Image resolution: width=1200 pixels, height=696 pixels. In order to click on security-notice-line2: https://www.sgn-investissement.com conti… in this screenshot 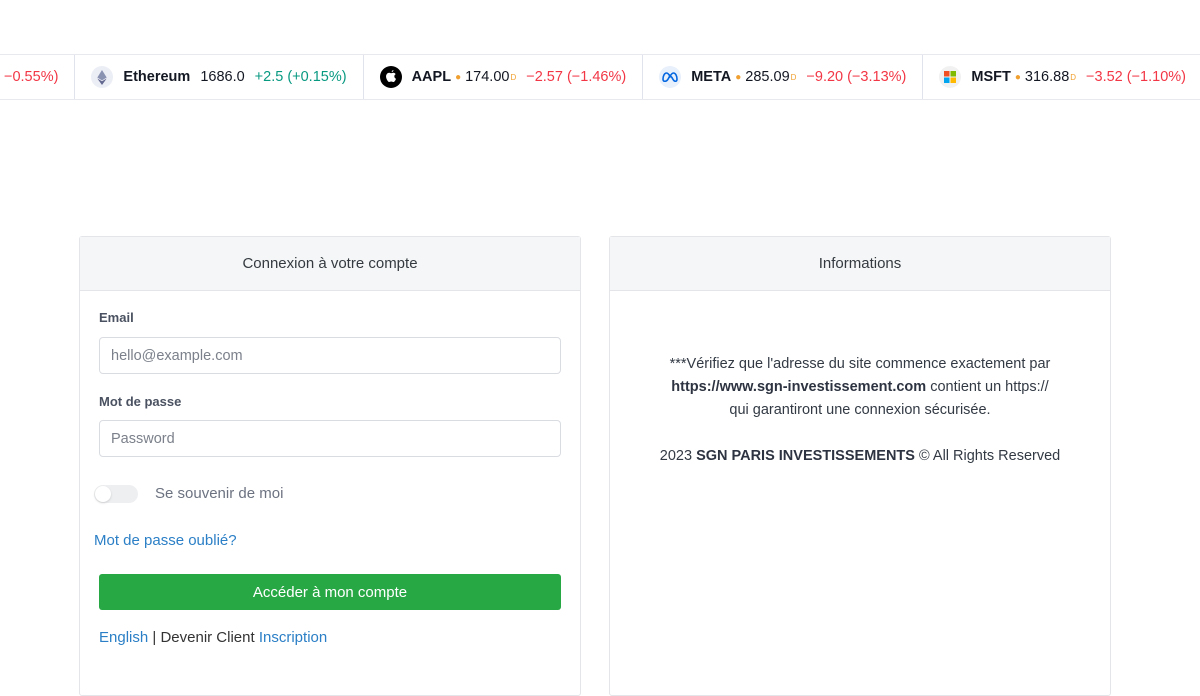, I will do `click(860, 387)`.